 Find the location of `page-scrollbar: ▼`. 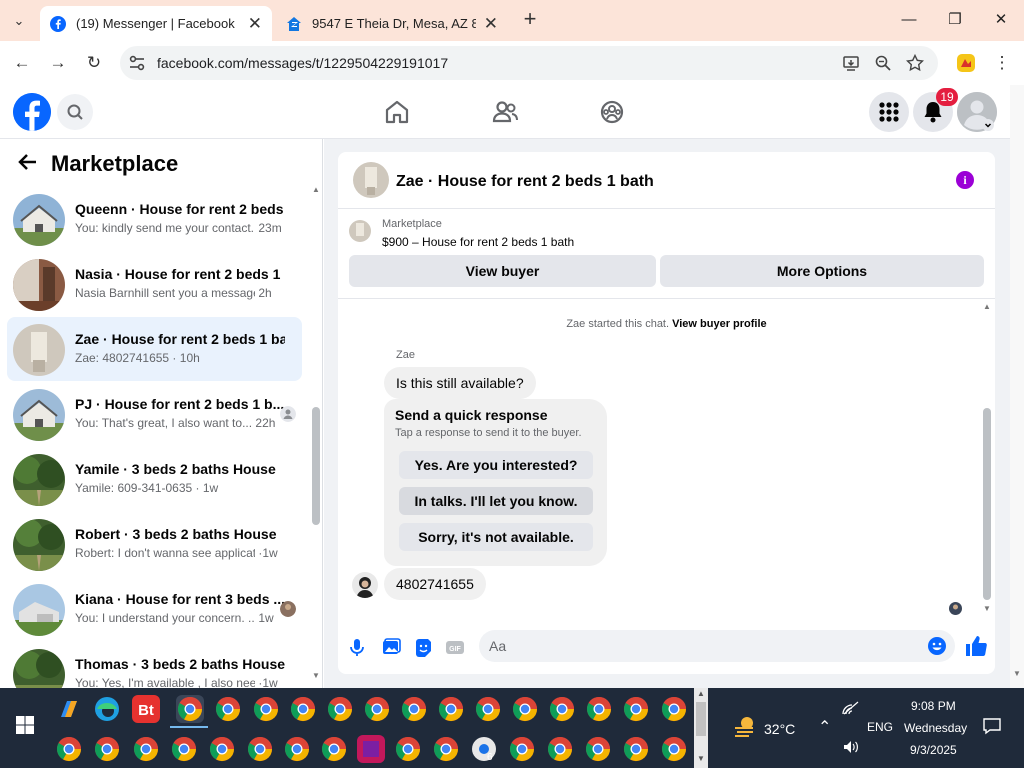

page-scrollbar: ▼ is located at coordinates (1017, 386).